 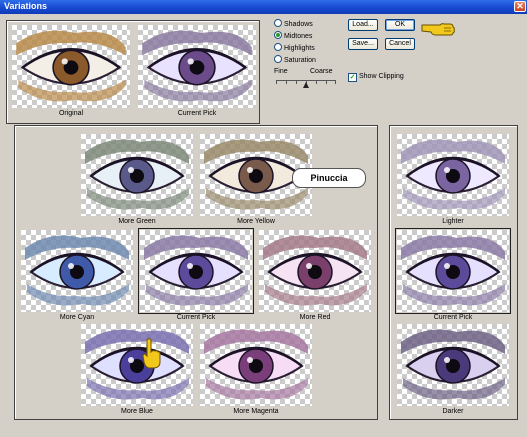 I want to click on slider-thumb, so click(x=306, y=85).